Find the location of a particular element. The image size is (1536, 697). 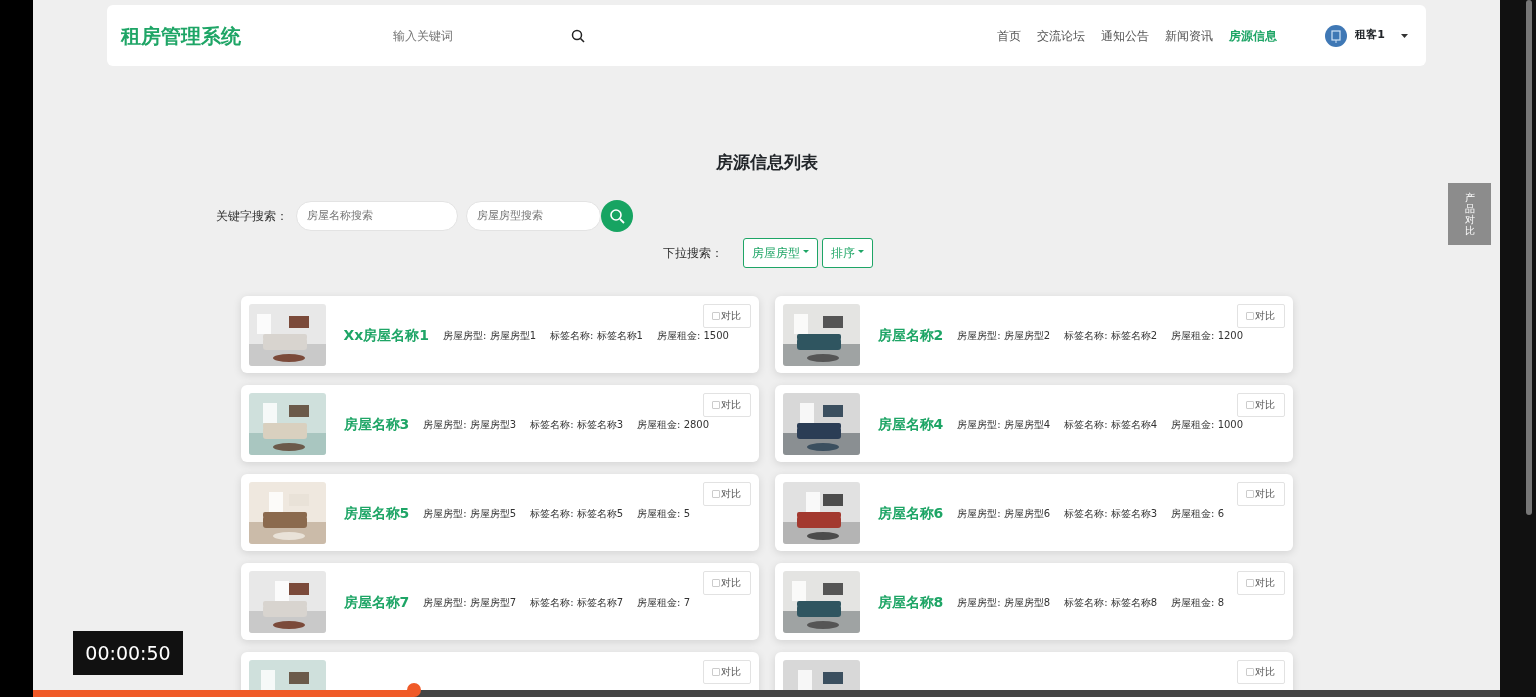

nav-link: 首页 is located at coordinates (1009, 35).